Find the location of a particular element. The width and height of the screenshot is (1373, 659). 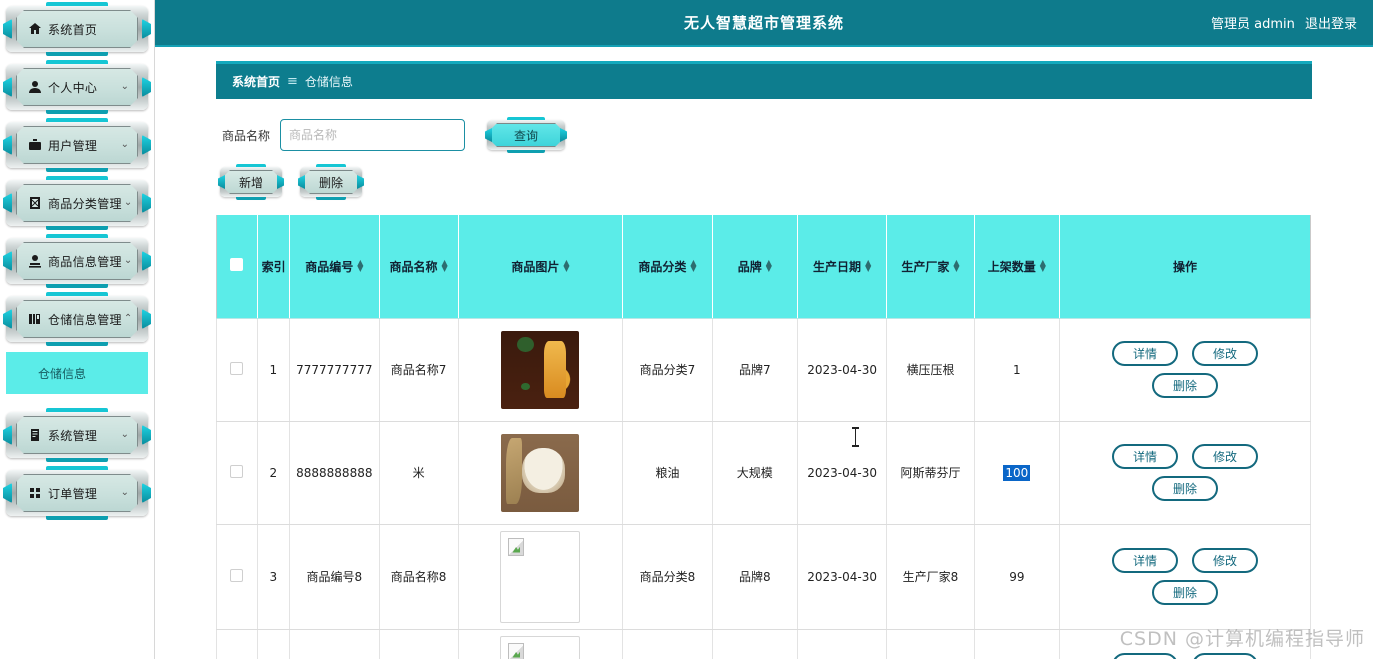

sidebar-item-category-management: 商品分类管理 ⌄ is located at coordinates (77, 203).